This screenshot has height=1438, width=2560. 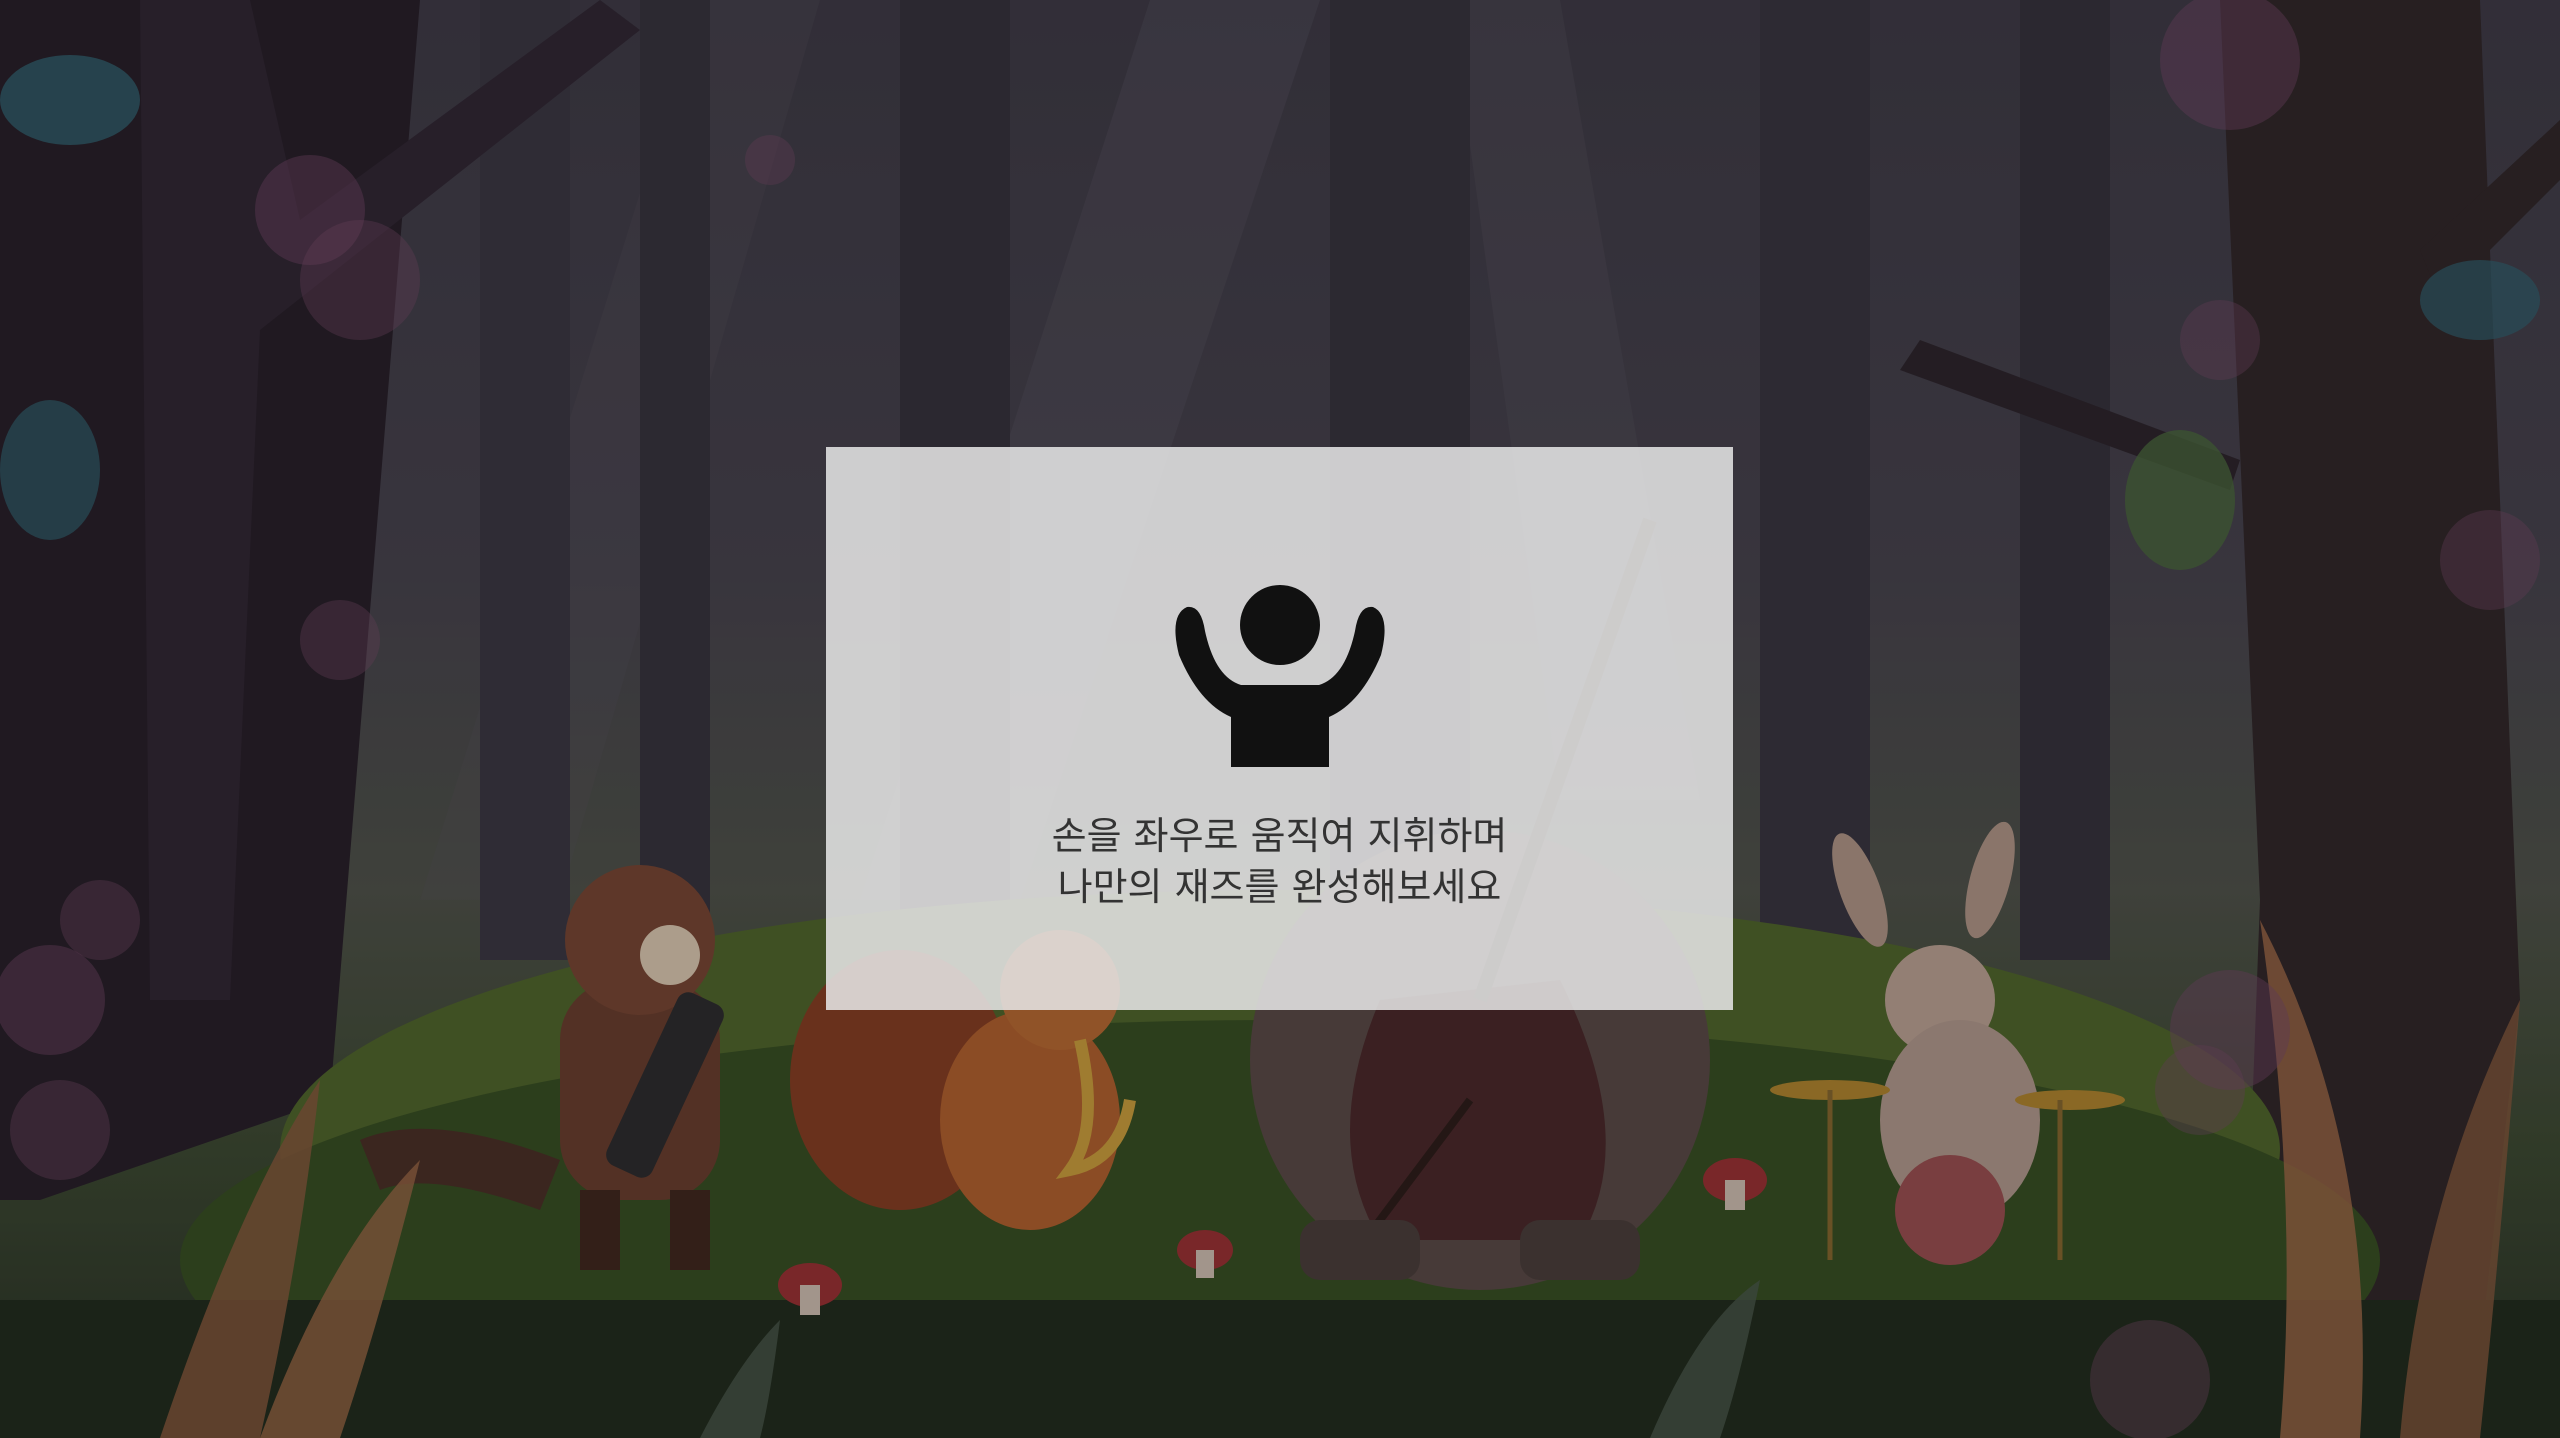 What do you see at coordinates (1279, 887) in the screenshot?
I see `instruction-line: 나만의 재즈를 완성해보세요` at bounding box center [1279, 887].